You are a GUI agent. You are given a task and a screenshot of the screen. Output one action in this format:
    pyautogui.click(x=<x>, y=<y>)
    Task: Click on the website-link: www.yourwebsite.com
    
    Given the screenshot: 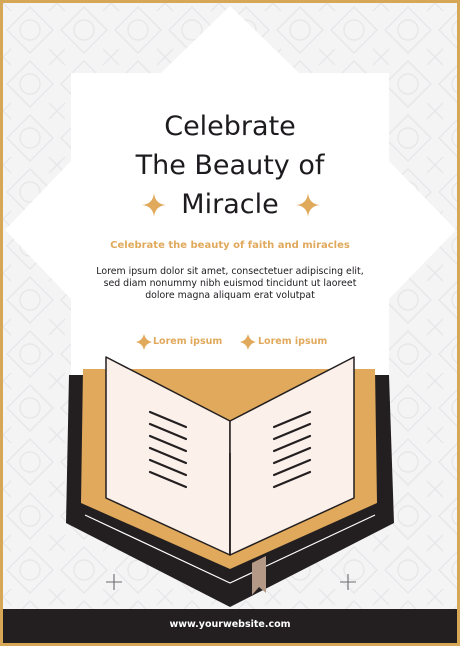 What is the action you would take?
    pyautogui.click(x=230, y=624)
    